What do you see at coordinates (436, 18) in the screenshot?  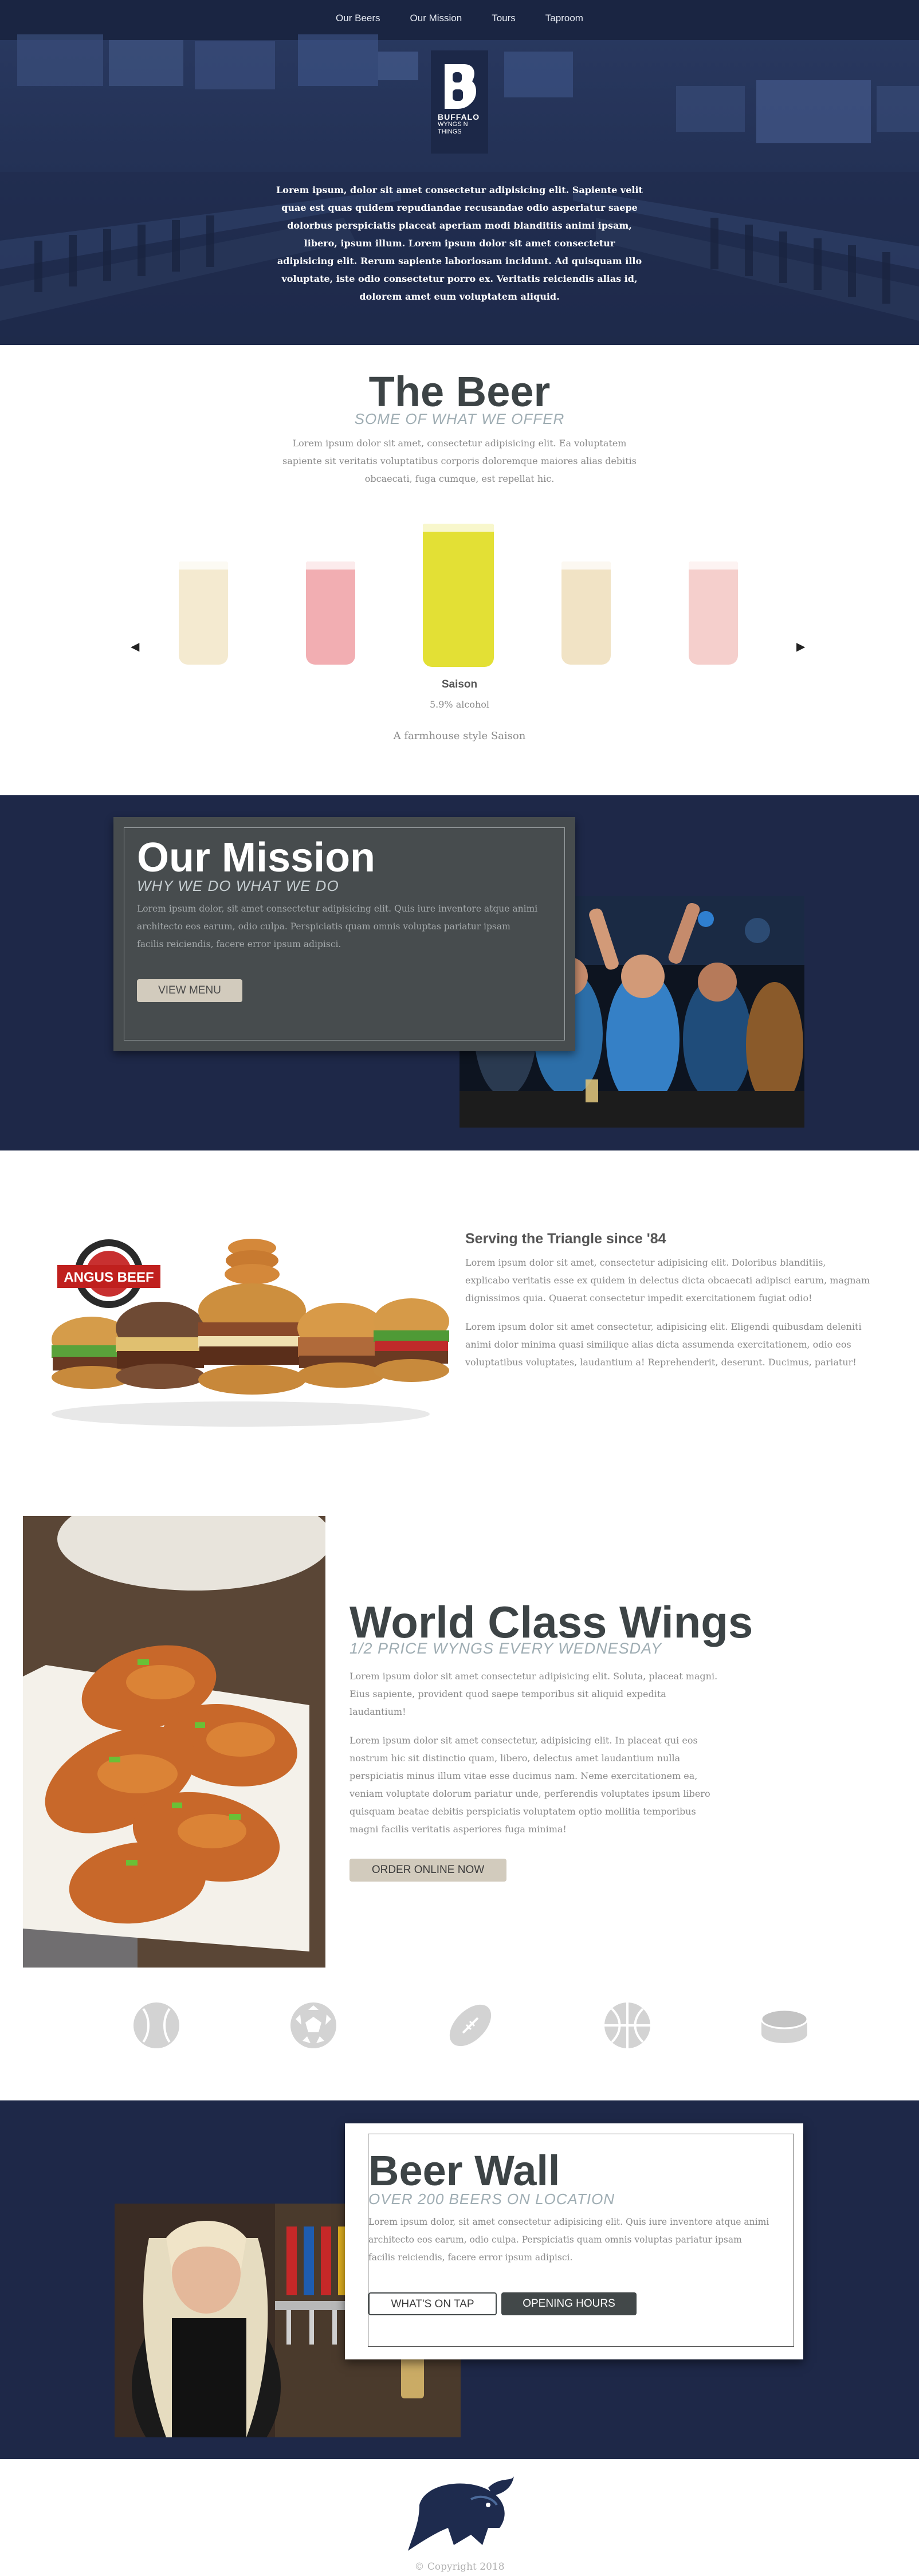 I see `nav-our-mission: Our Mission` at bounding box center [436, 18].